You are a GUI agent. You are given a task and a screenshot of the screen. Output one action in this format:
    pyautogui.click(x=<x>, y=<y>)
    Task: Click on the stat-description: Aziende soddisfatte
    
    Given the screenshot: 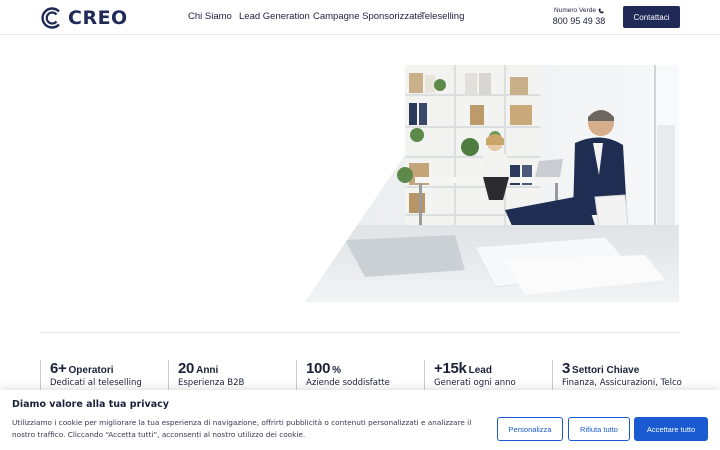 What is the action you would take?
    pyautogui.click(x=348, y=383)
    